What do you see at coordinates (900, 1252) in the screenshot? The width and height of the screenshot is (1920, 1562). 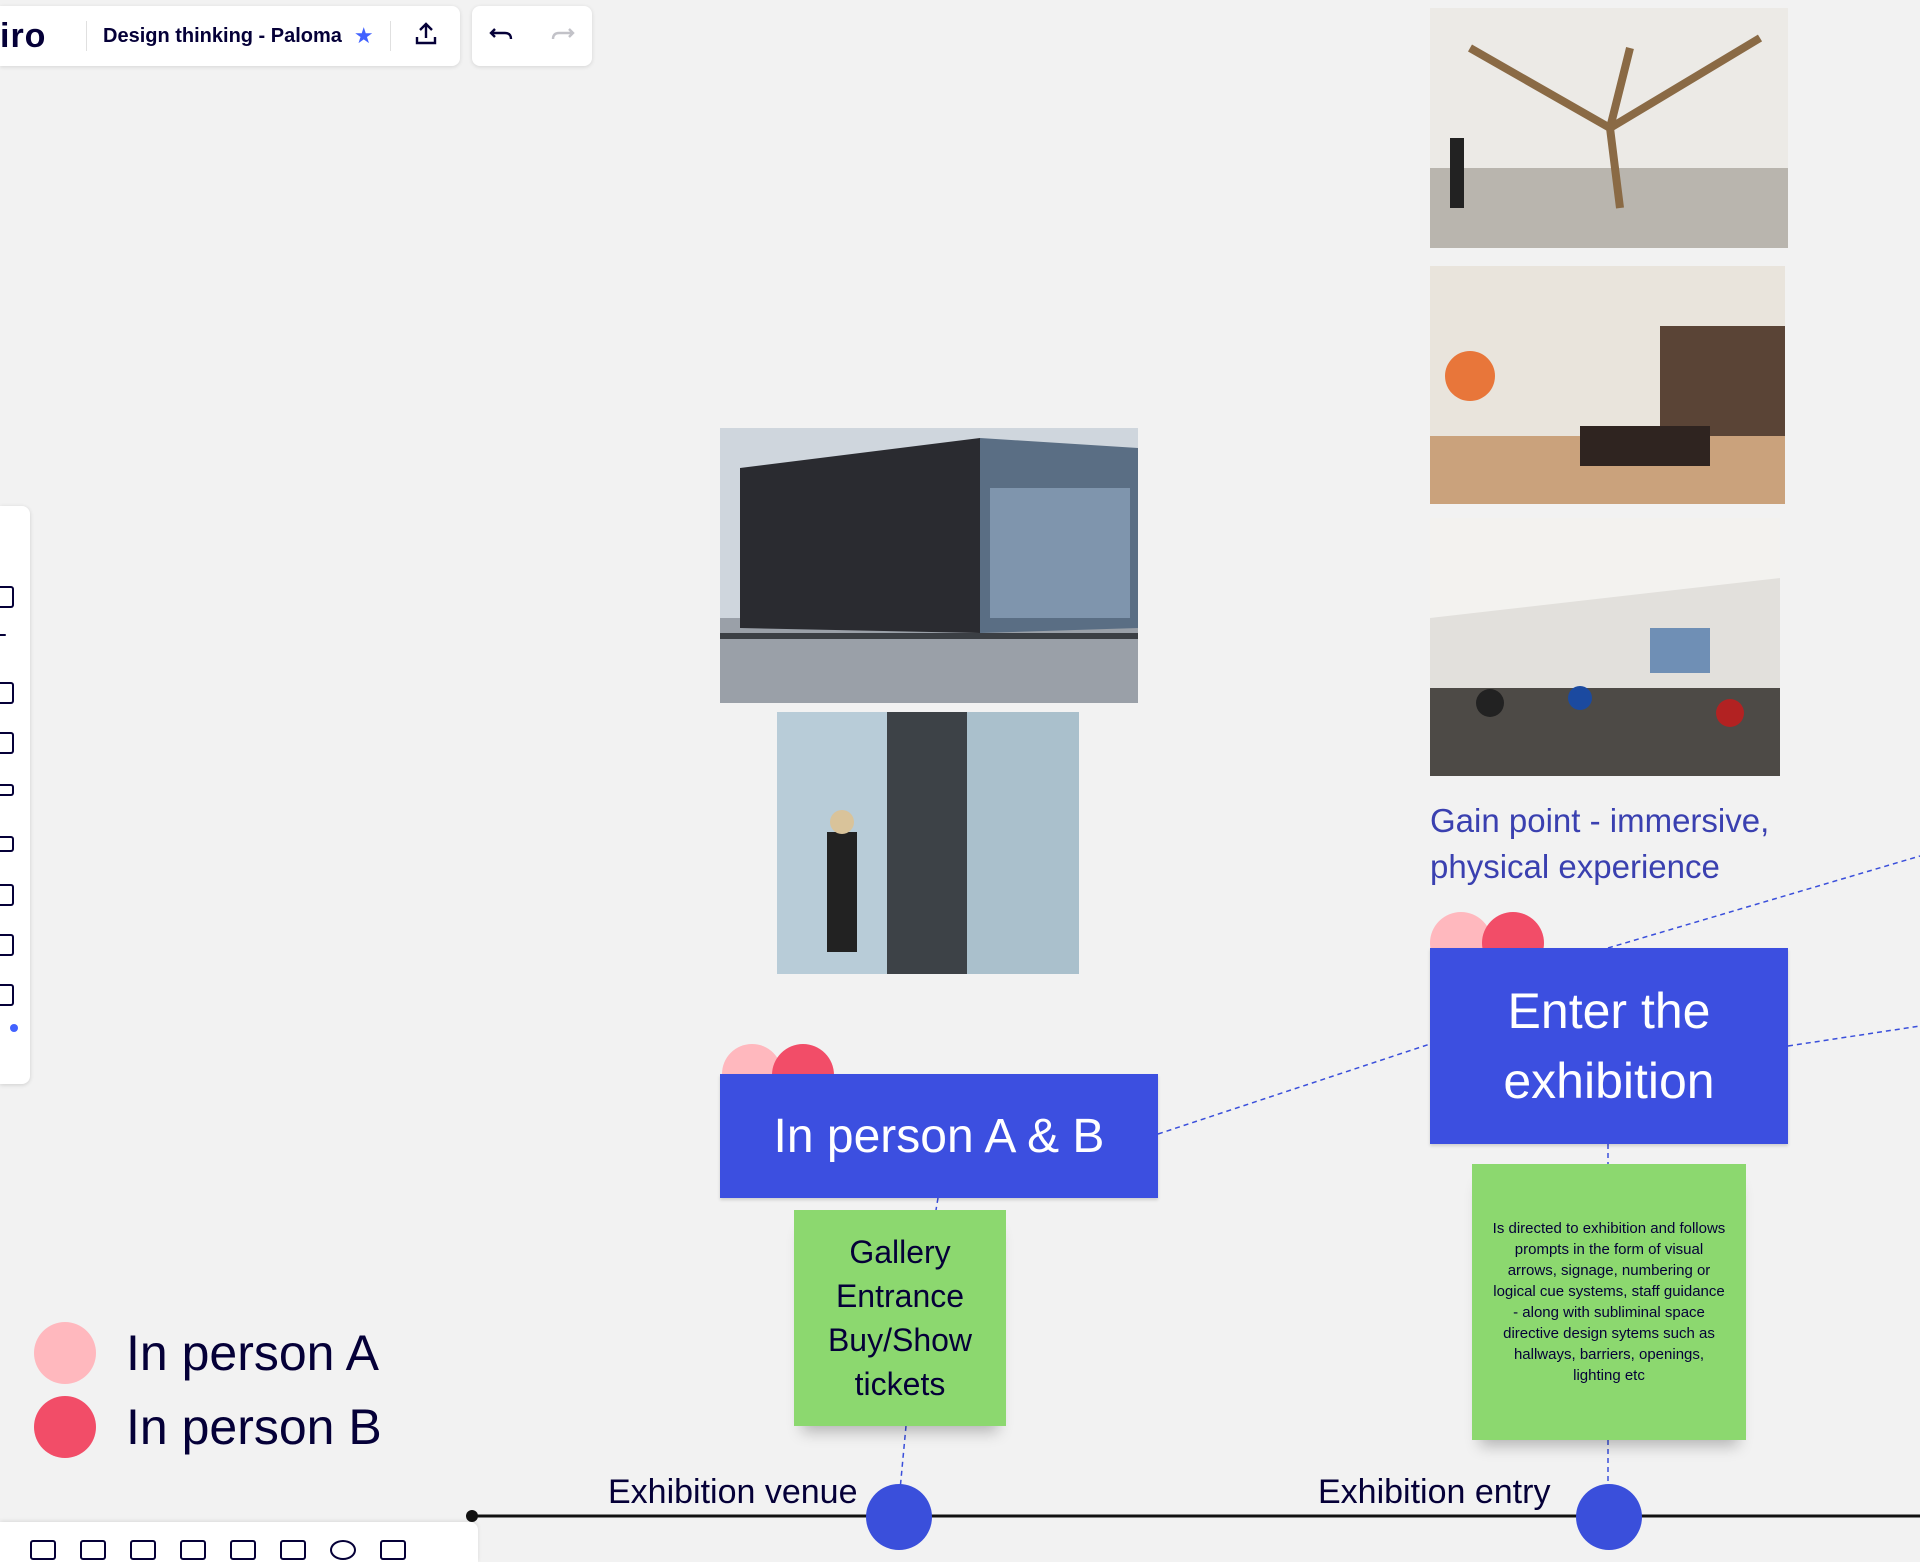 I see `sticky-line: Gallery` at bounding box center [900, 1252].